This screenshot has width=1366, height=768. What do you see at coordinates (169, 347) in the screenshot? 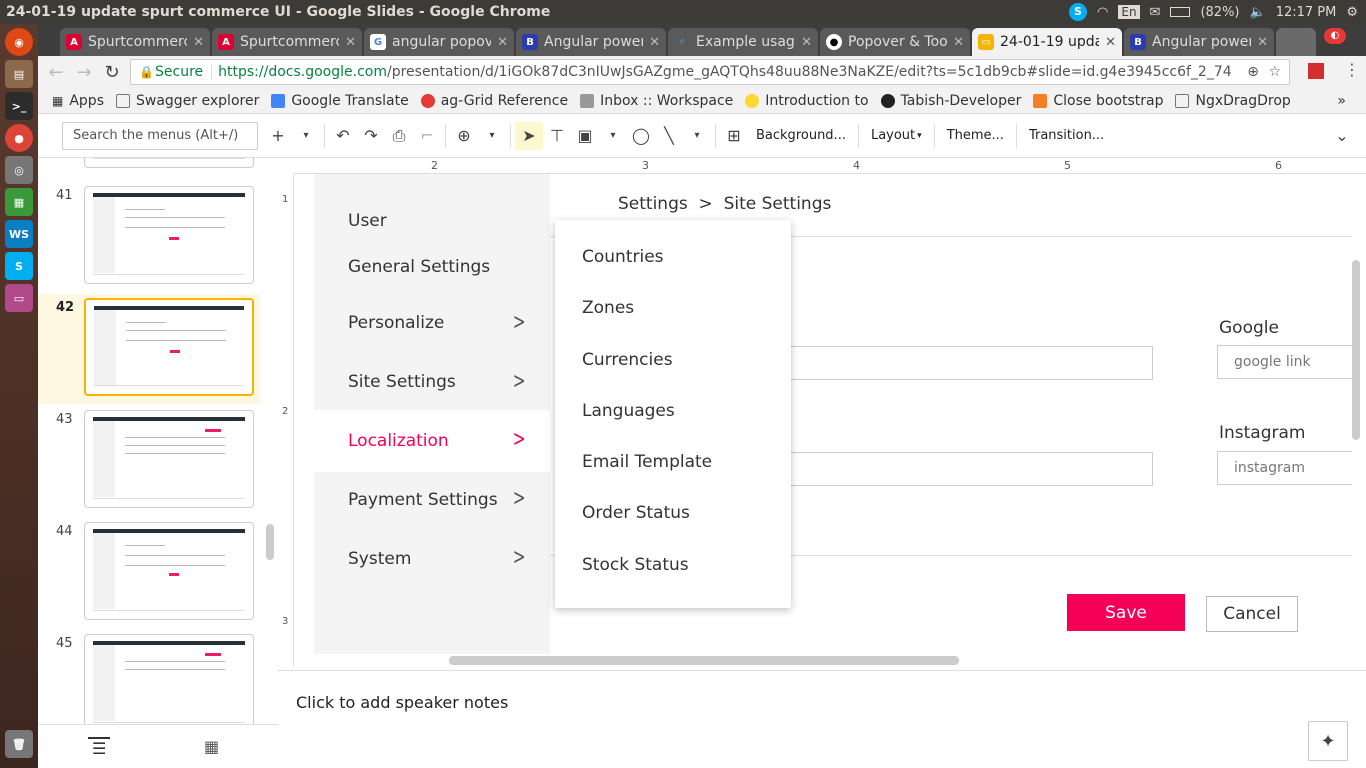
I see `slide-thumbnail-42-selected` at bounding box center [169, 347].